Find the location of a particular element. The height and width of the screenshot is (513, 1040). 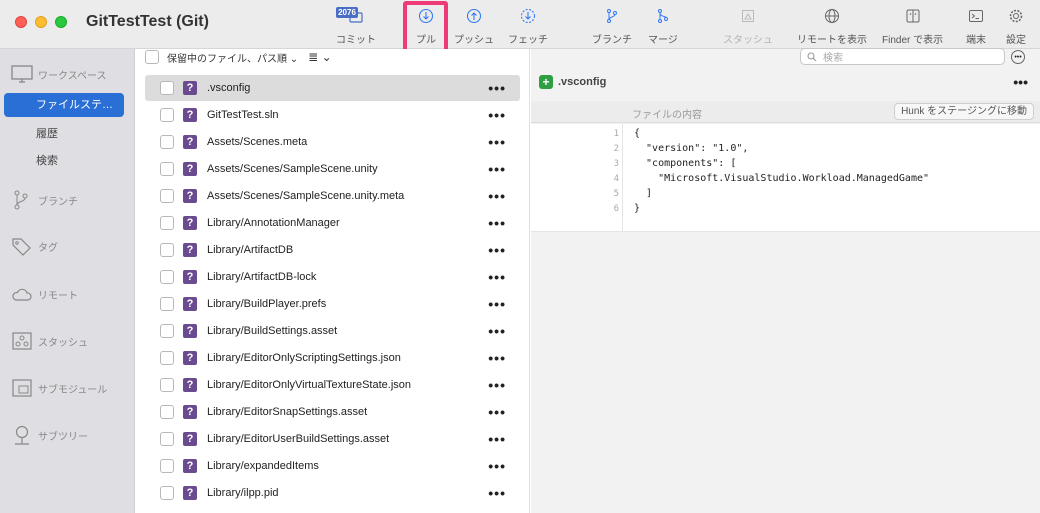

file-list-header: 保留中のファイル、パス順 ⌄ ≣ ⌄ is located at coordinates (332, 57).